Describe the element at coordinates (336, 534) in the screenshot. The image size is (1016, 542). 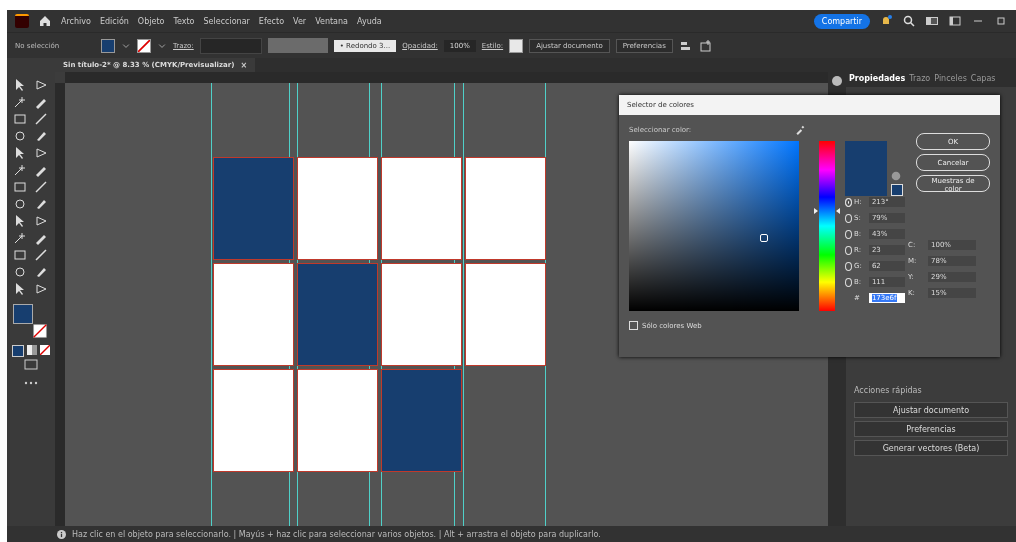
I see `status-message: Haz clic en el objeto para seleccionarlo. | Mayús + haz clic para seleccionar varios objetos. | Alt + arrastra el objeto para duplicarlo.` at that location.